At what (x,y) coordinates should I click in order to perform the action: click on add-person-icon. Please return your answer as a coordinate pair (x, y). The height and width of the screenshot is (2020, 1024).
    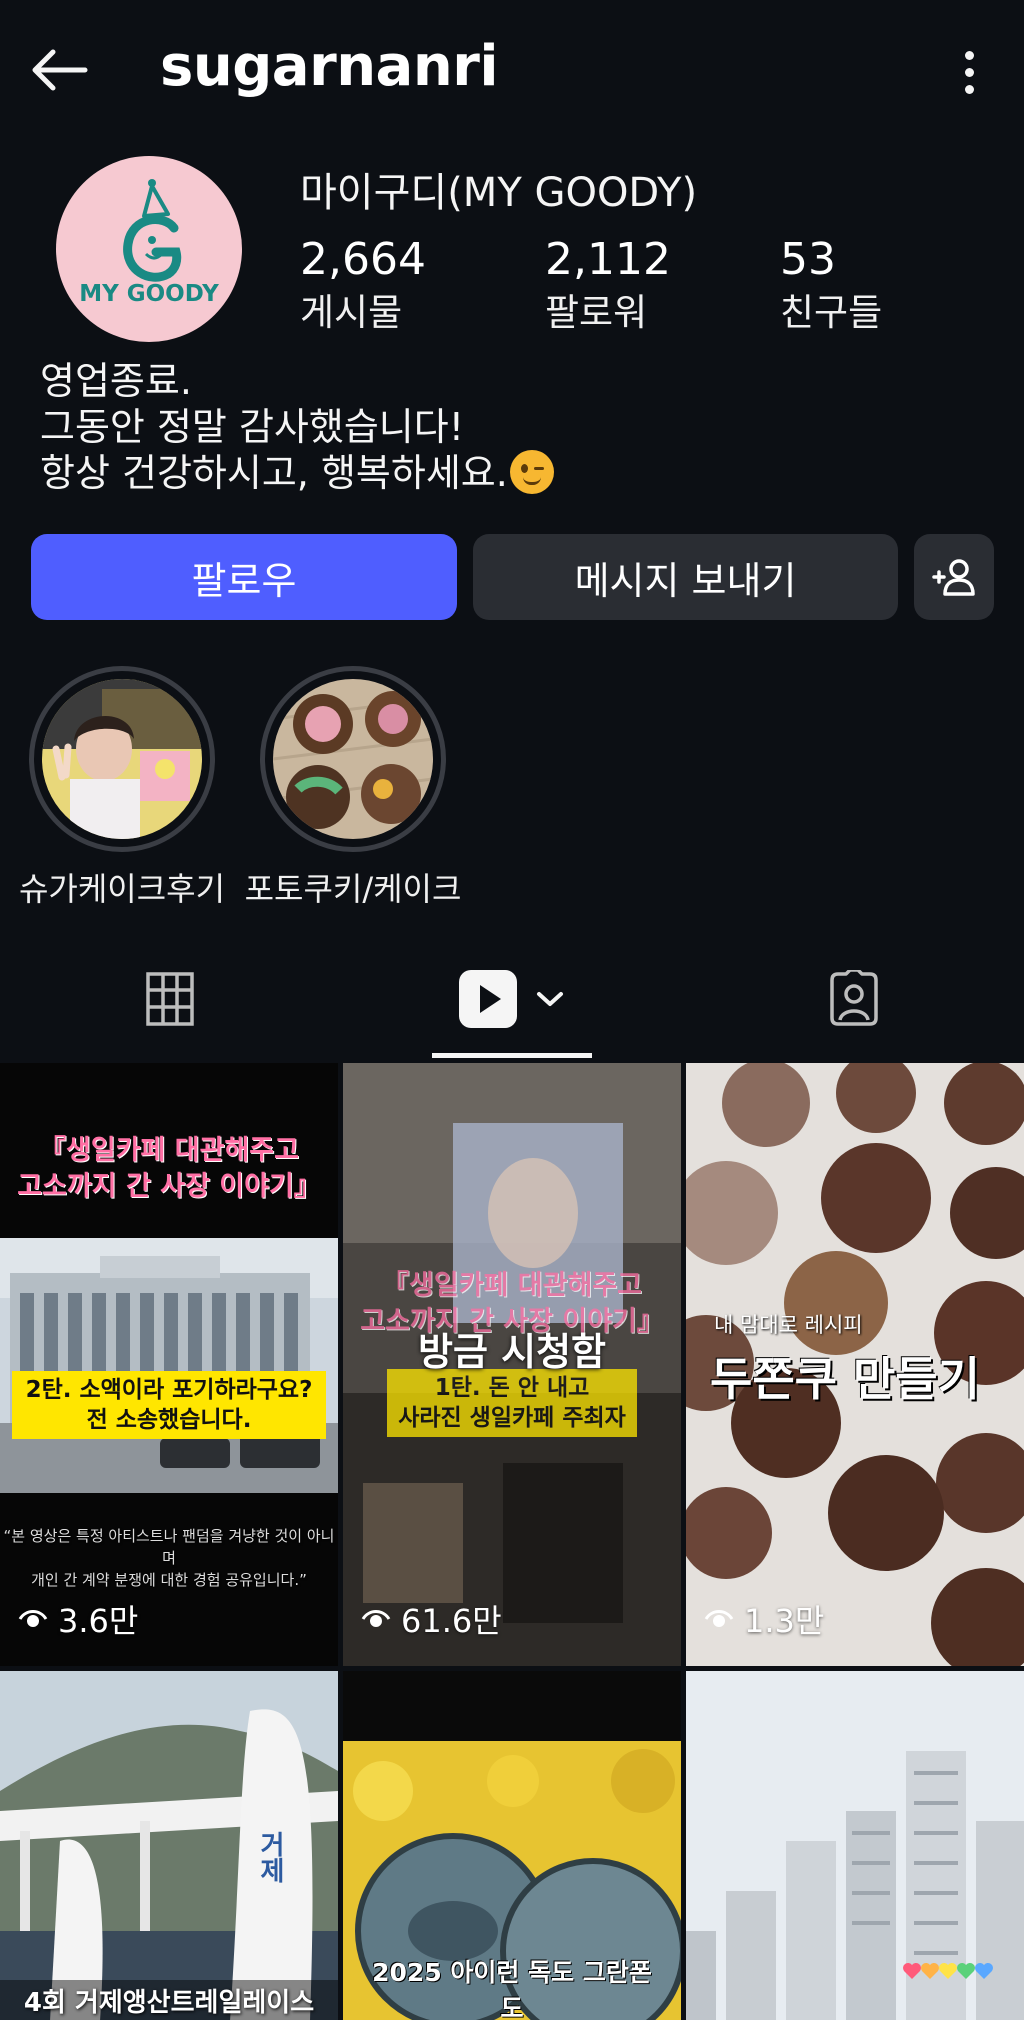
    Looking at the image, I should click on (953, 577).